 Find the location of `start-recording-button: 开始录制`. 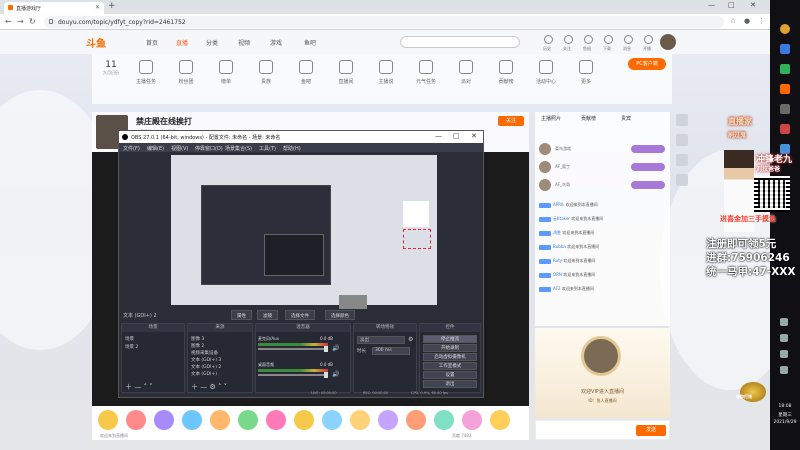

start-recording-button: 开始录制 is located at coordinates (450, 348).